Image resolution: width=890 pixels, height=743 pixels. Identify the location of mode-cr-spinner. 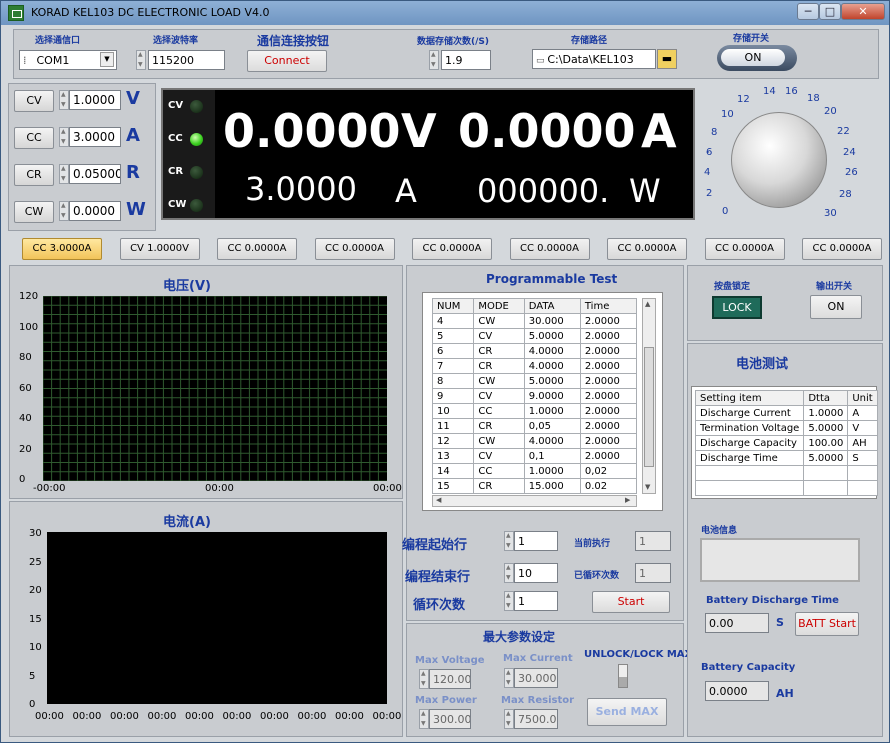
(64, 174).